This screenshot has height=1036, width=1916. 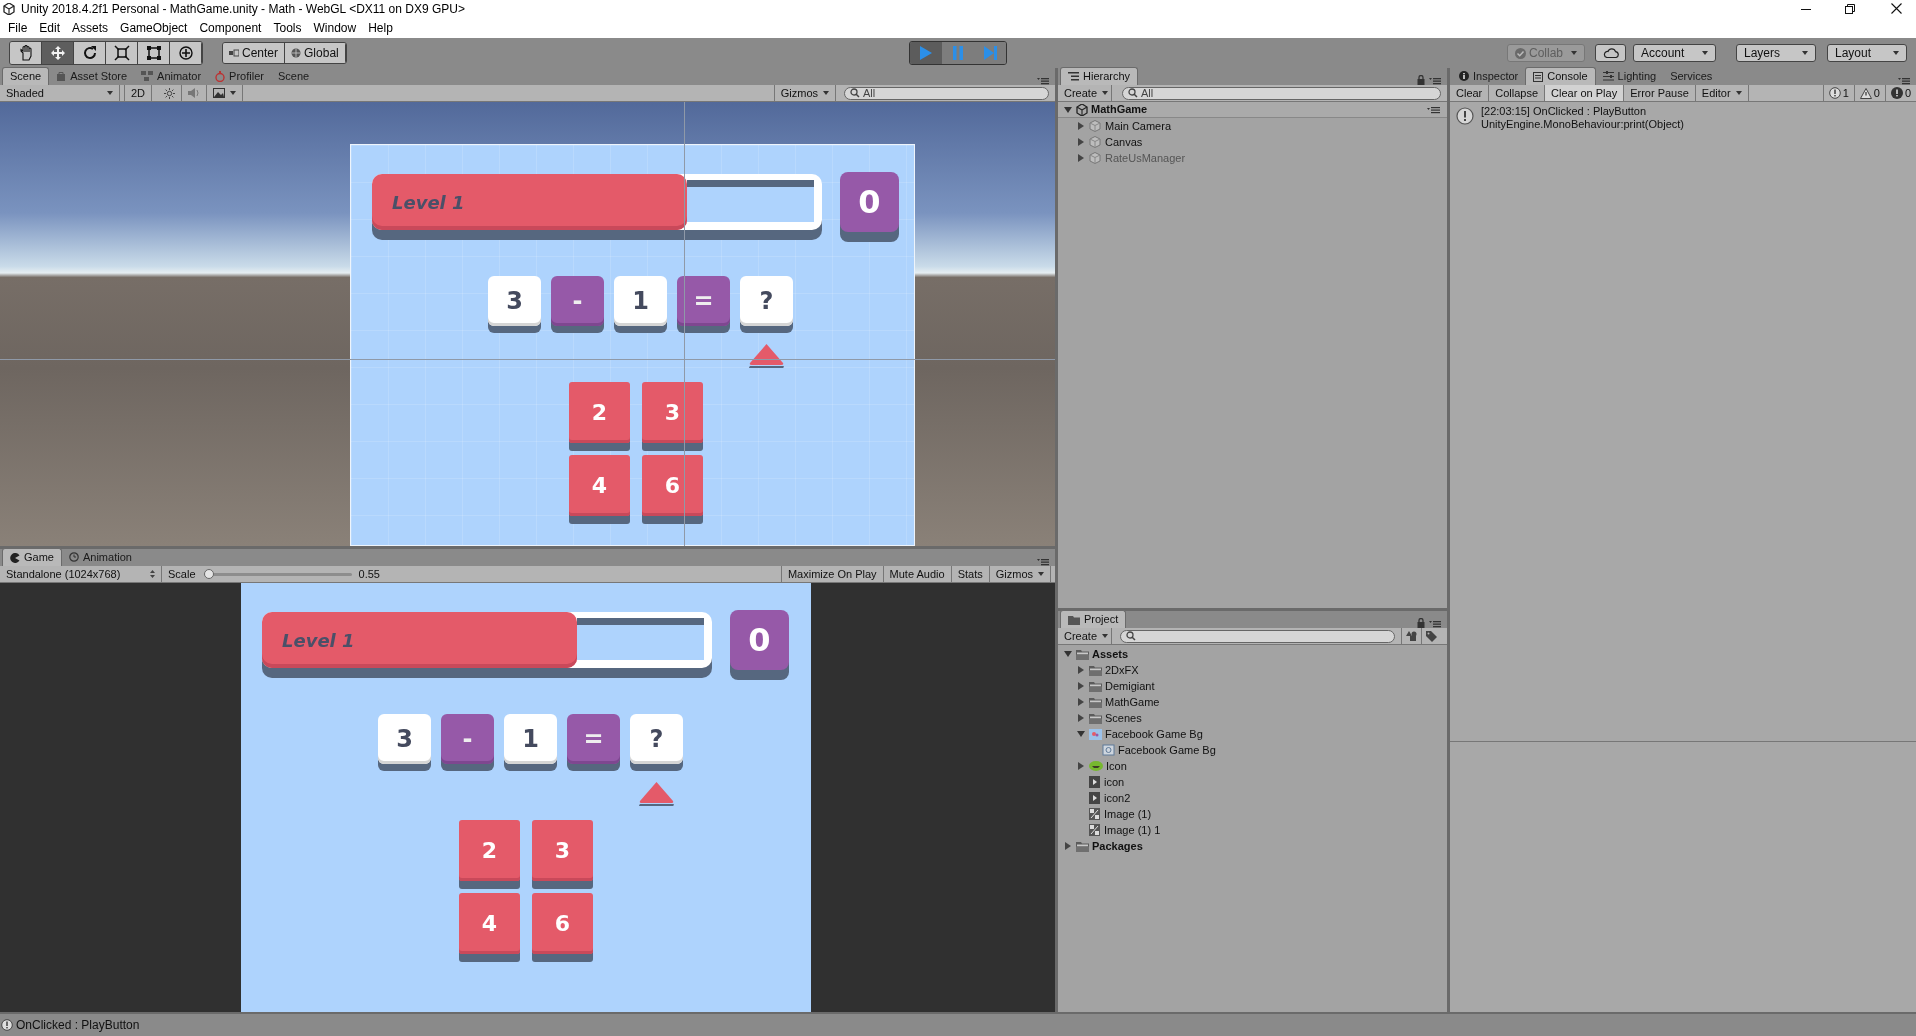 What do you see at coordinates (1838, 93) in the screenshot?
I see `count-toggle-button: 1` at bounding box center [1838, 93].